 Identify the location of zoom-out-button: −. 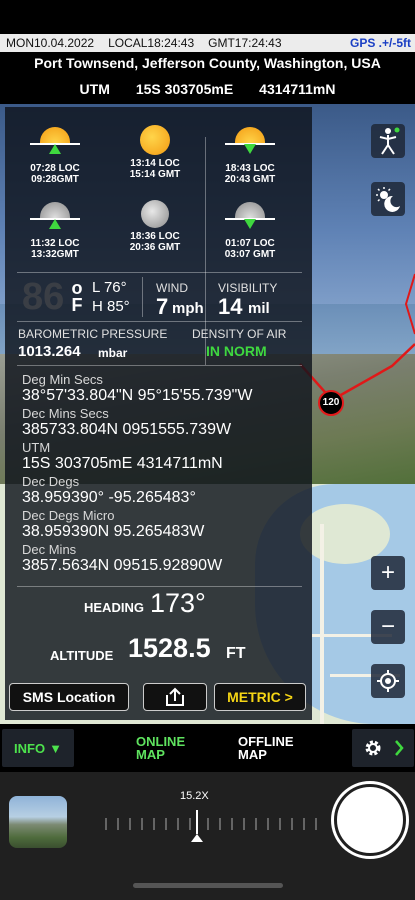
(388, 627).